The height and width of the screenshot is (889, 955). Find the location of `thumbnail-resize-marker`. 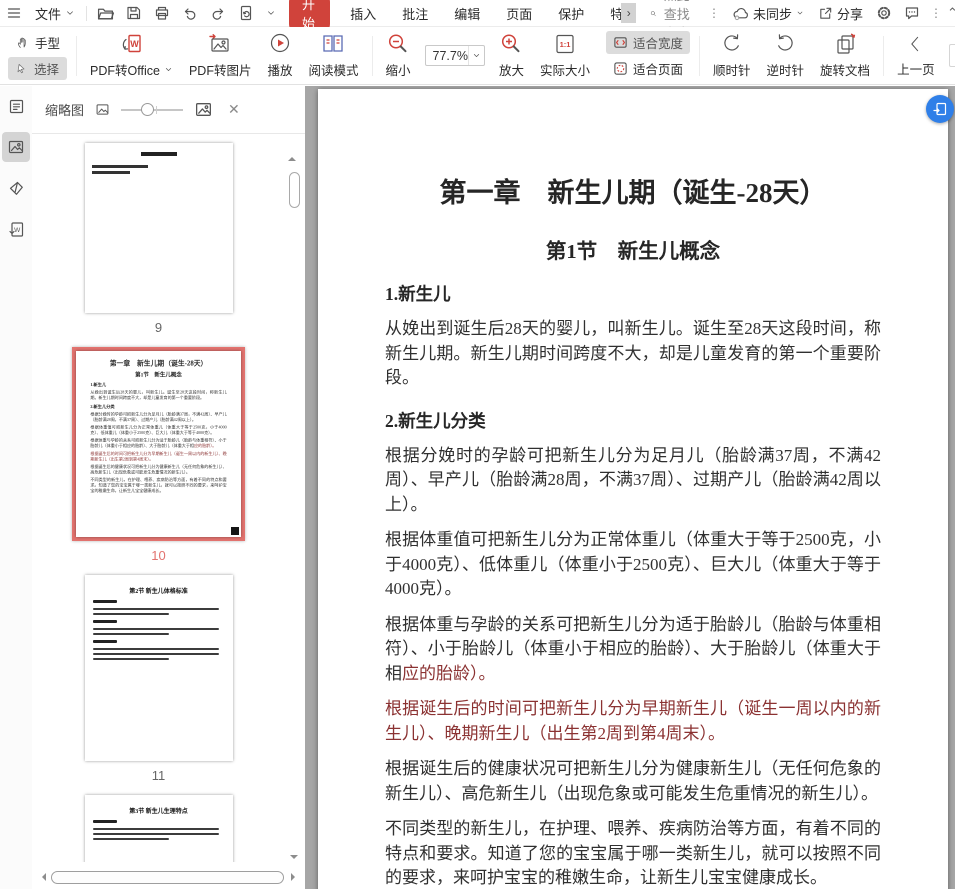

thumbnail-resize-marker is located at coordinates (235, 531).